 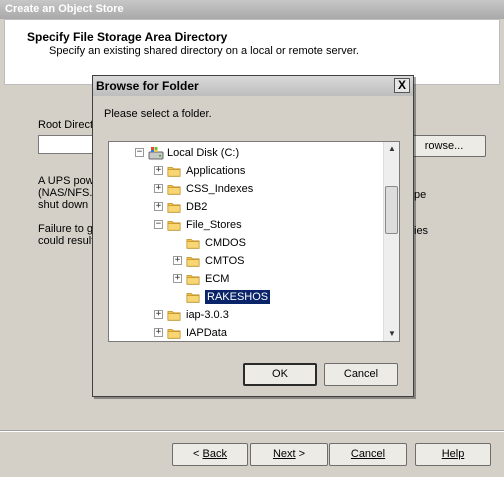 I want to click on tree-item-label: CSS_Indexes, so click(x=220, y=189).